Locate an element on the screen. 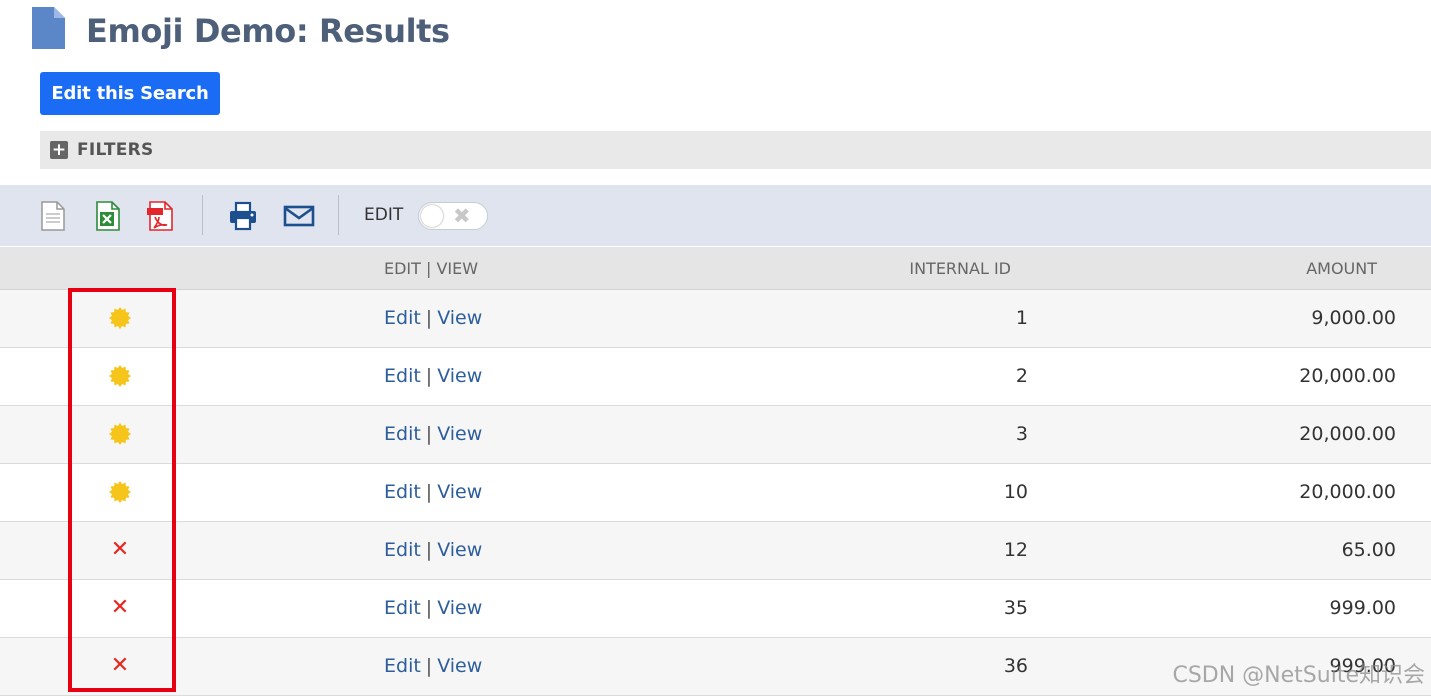 The image size is (1431, 699). amount-cell: 9,000.00 is located at coordinates (1353, 318).